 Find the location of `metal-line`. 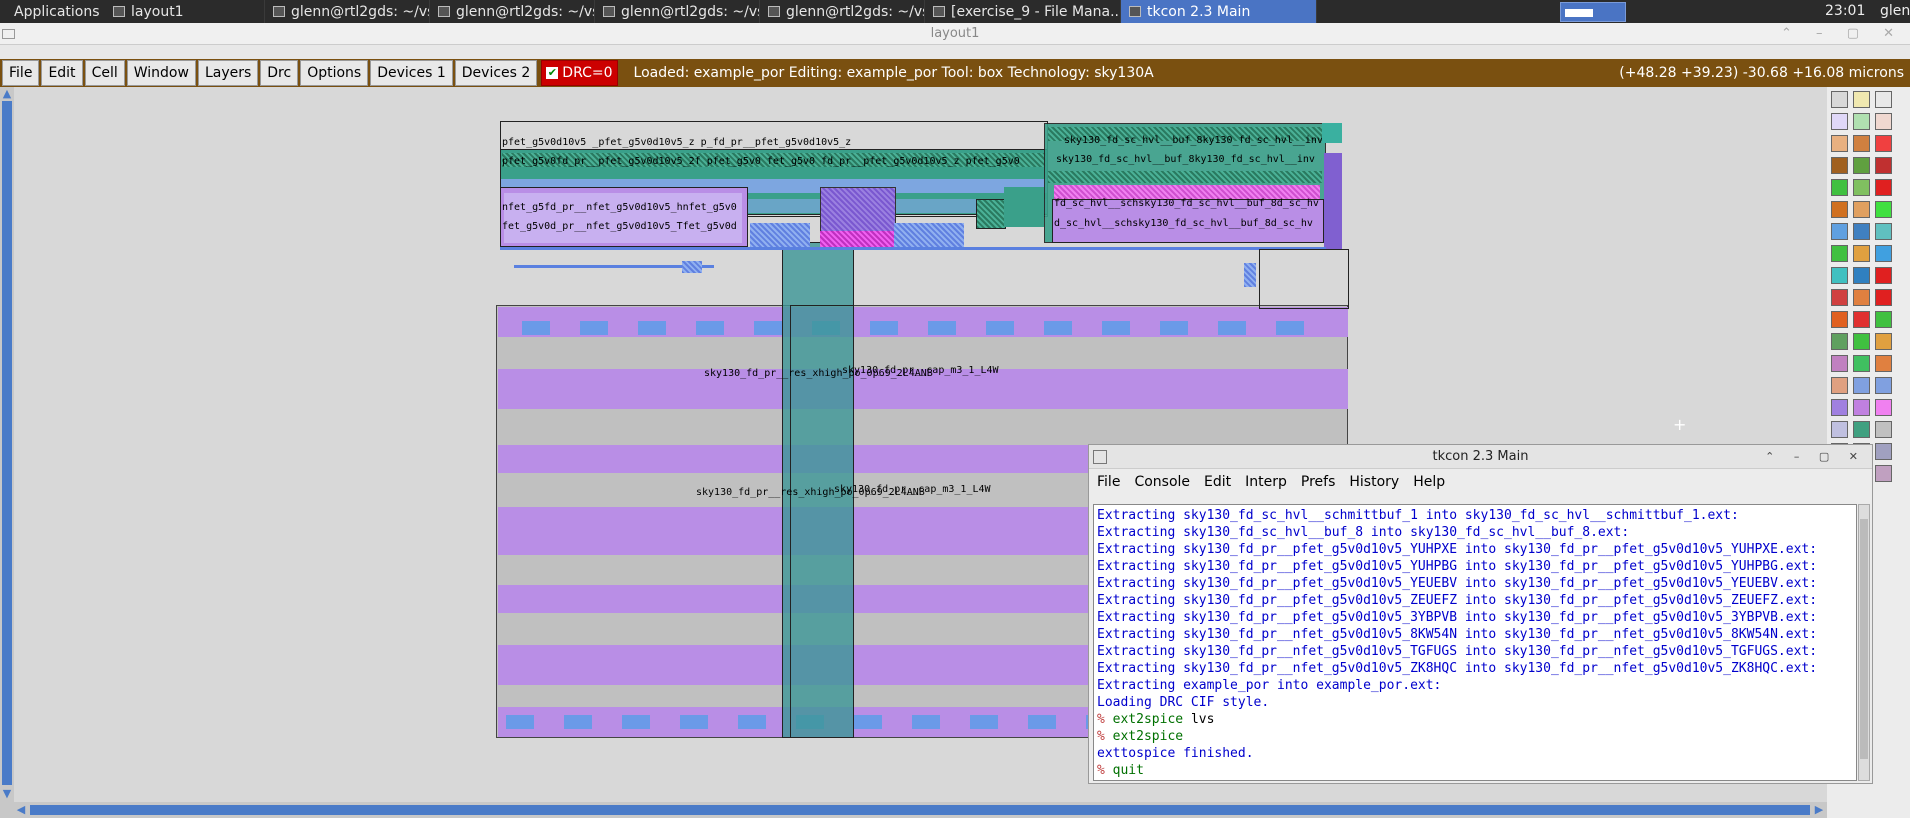

metal-line is located at coordinates (913, 248).